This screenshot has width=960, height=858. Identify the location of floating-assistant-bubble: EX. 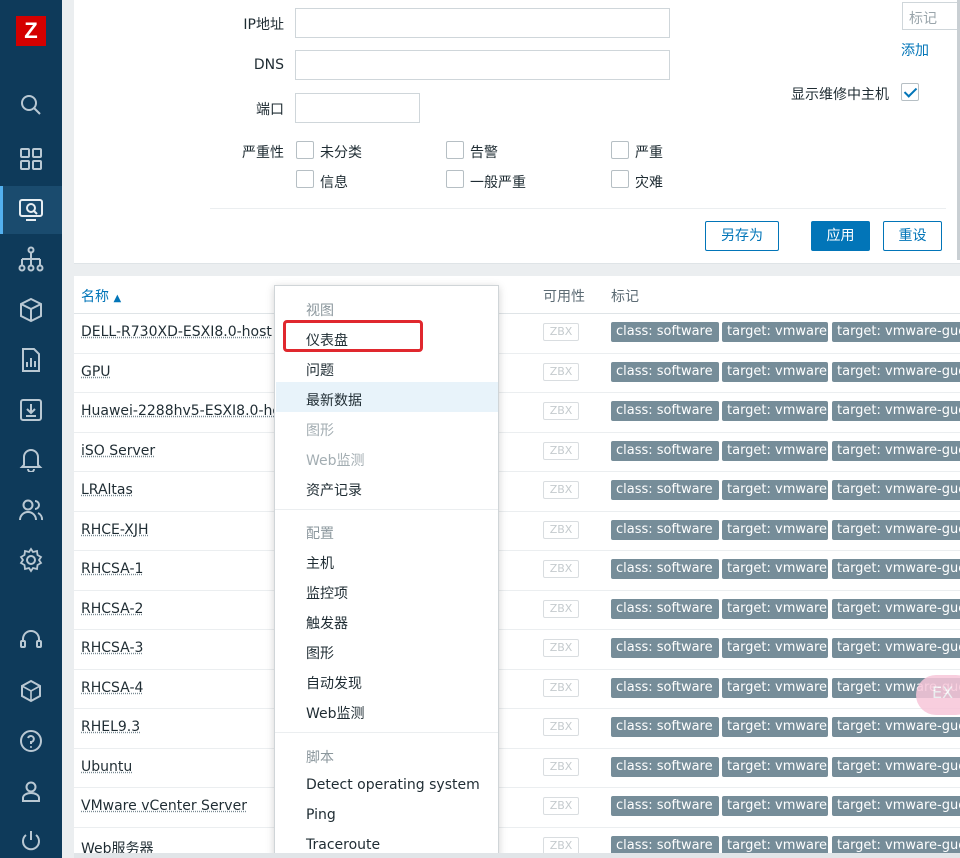
(938, 695).